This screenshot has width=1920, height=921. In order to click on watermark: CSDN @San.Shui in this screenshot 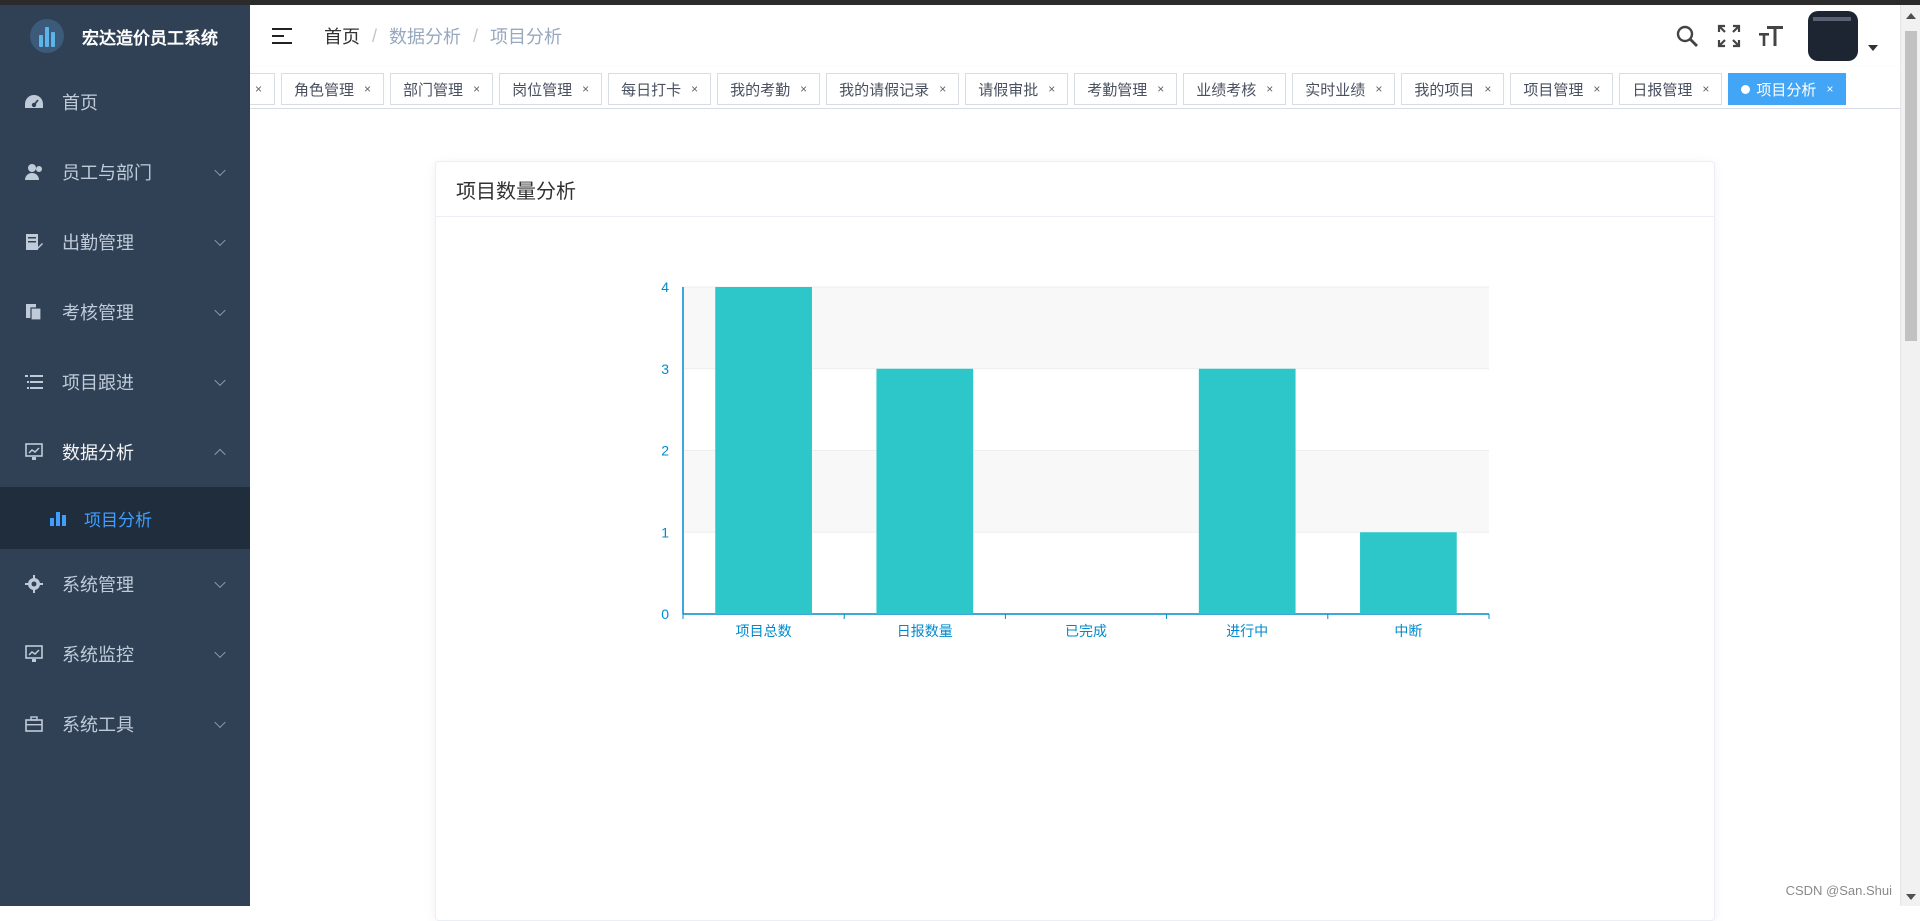, I will do `click(1839, 890)`.